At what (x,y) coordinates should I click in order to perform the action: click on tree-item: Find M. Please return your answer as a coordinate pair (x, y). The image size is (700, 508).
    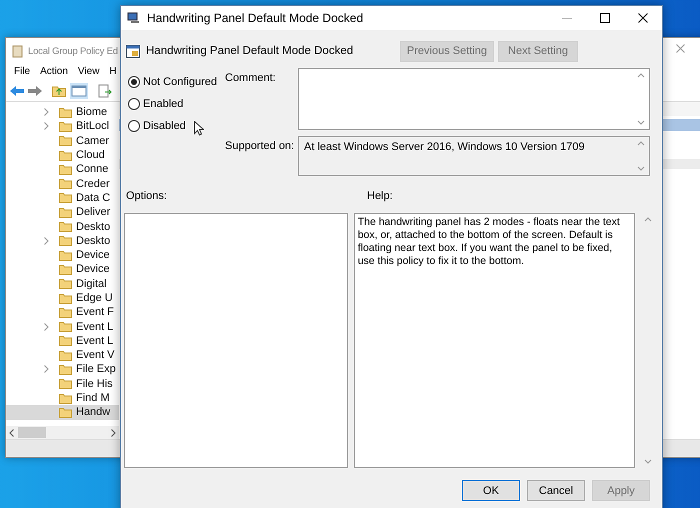
    Looking at the image, I should click on (62, 398).